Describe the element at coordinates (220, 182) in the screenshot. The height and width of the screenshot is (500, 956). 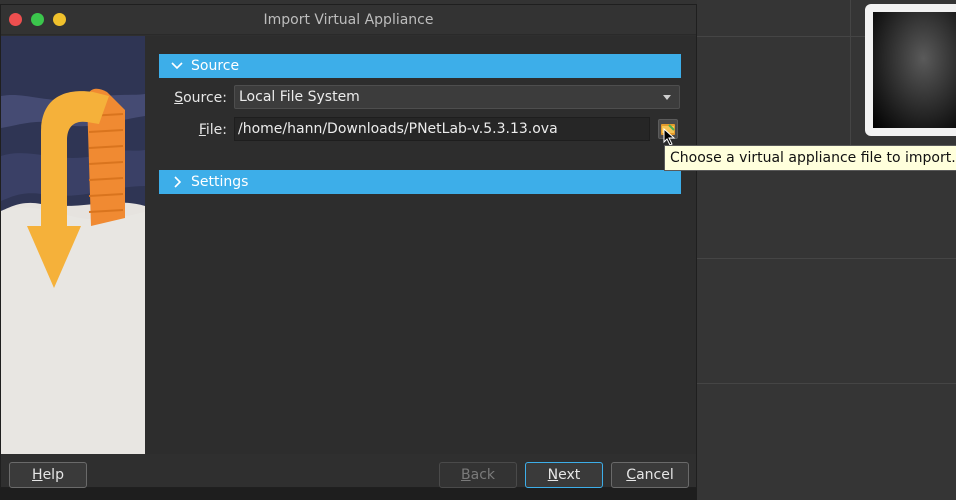
I see `section-title: Settings` at that location.